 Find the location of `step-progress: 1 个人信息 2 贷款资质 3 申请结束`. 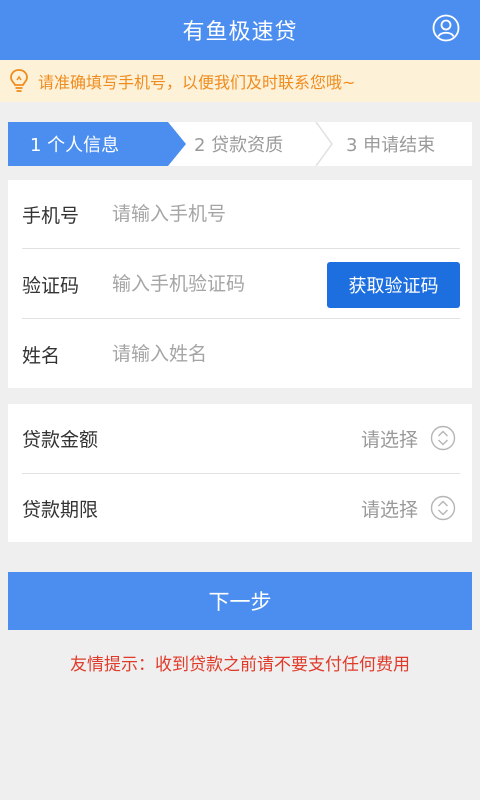

step-progress: 1 个人信息 2 贷款资质 3 申请结束 is located at coordinates (240, 144).